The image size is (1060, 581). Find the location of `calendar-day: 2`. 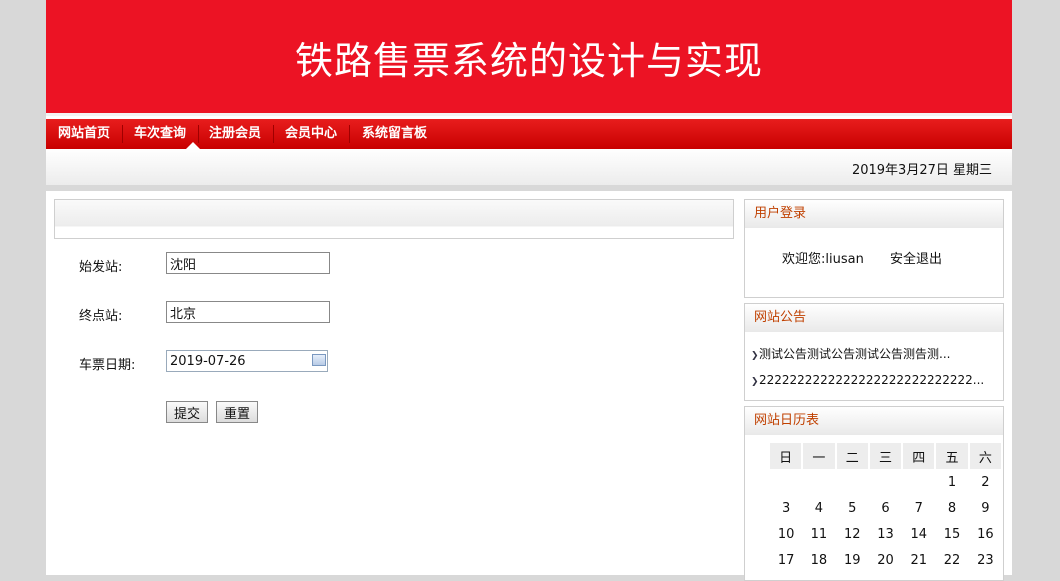

calendar-day: 2 is located at coordinates (985, 482).